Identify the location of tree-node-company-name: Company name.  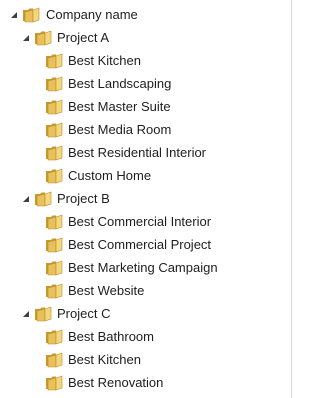
(100, 15).